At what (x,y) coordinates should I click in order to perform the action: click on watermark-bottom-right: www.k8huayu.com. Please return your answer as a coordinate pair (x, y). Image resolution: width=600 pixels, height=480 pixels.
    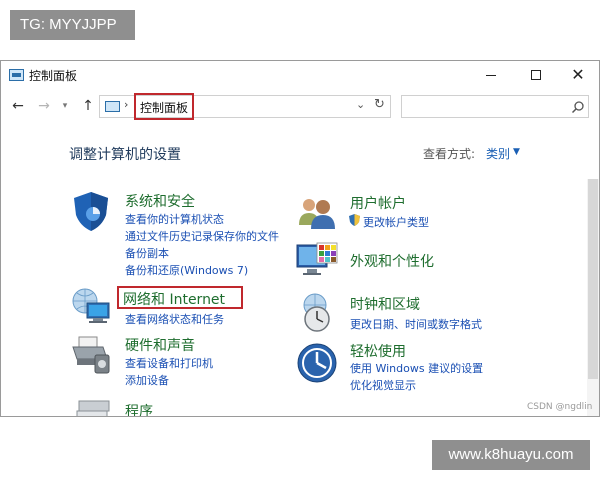
    Looking at the image, I should click on (511, 455).